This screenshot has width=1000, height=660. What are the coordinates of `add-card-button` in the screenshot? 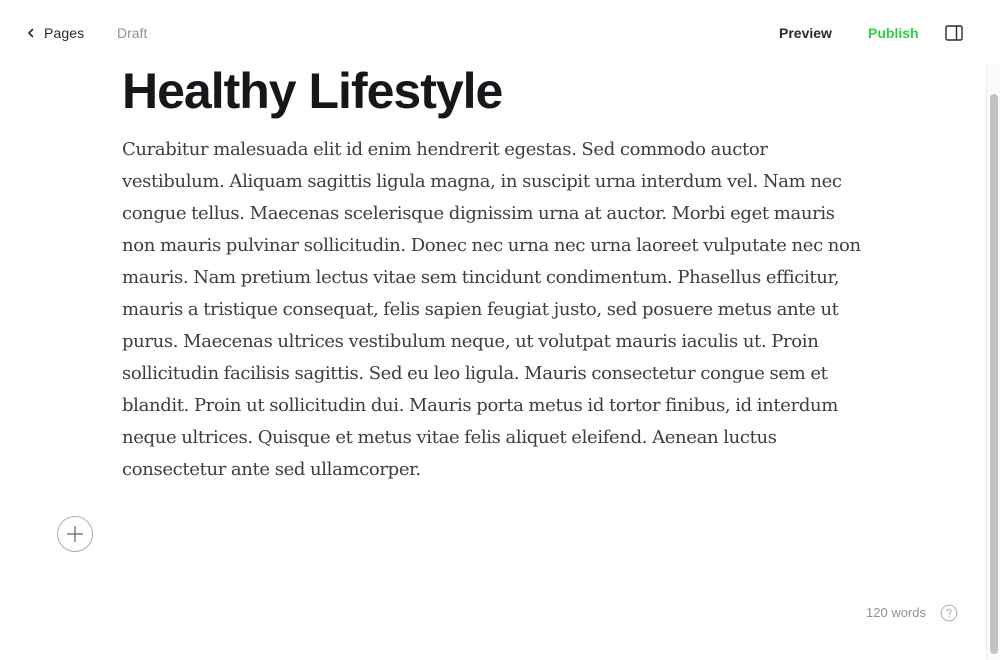 It's located at (75, 534).